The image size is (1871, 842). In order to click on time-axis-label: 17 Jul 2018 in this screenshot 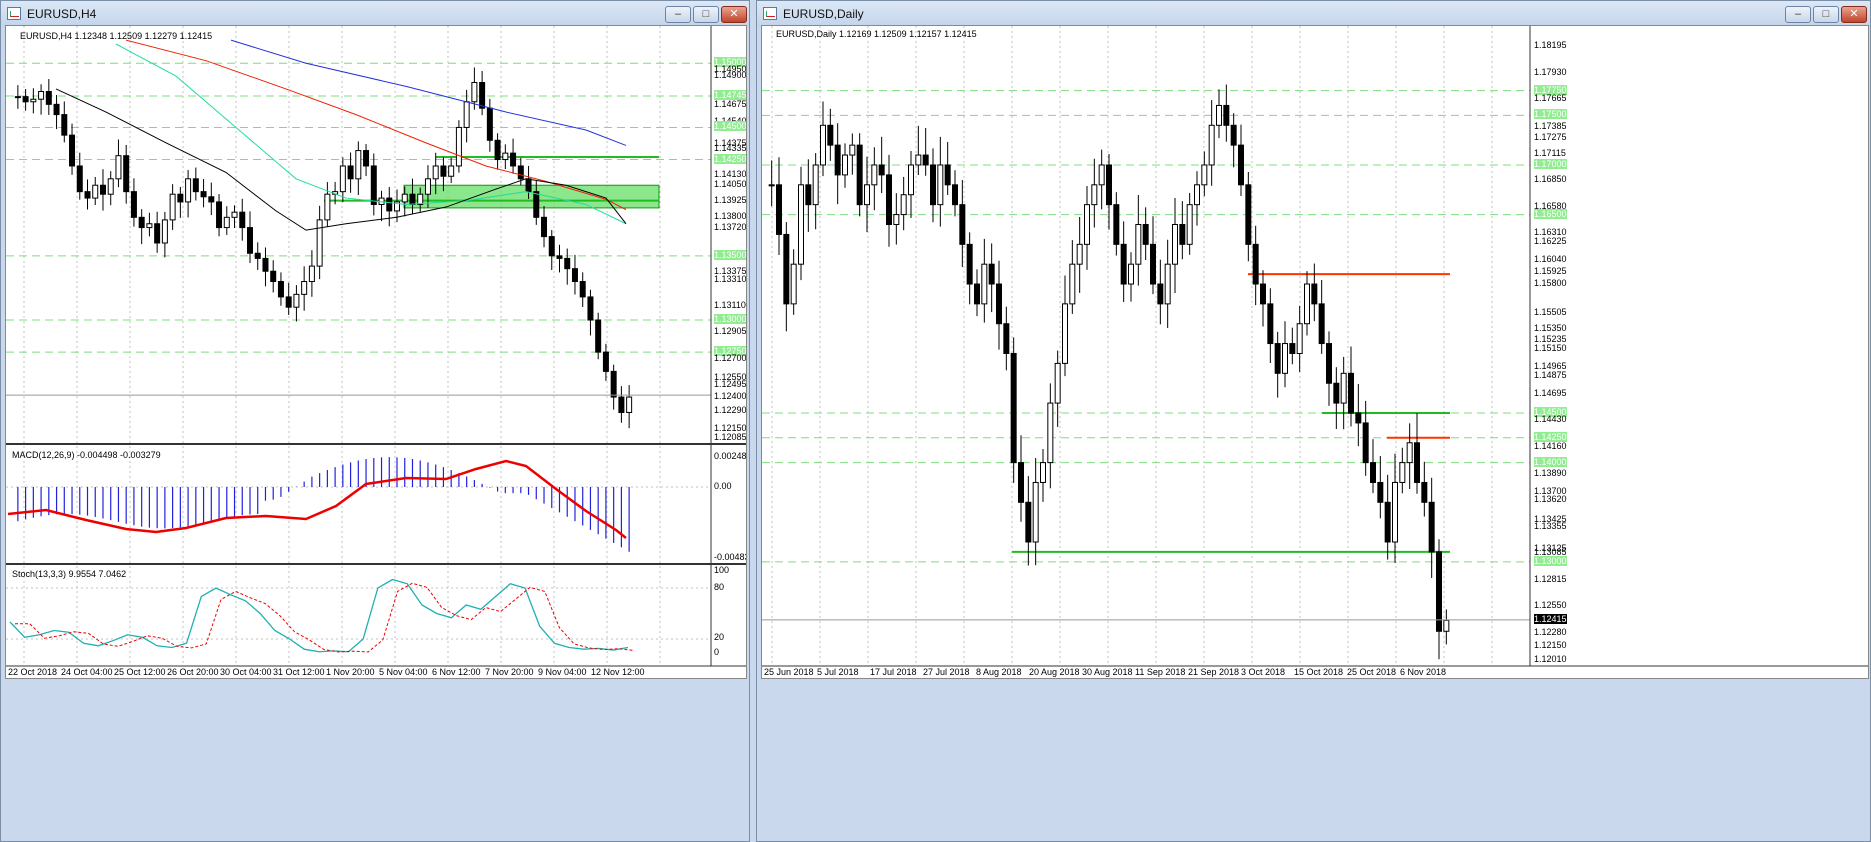, I will do `click(893, 672)`.